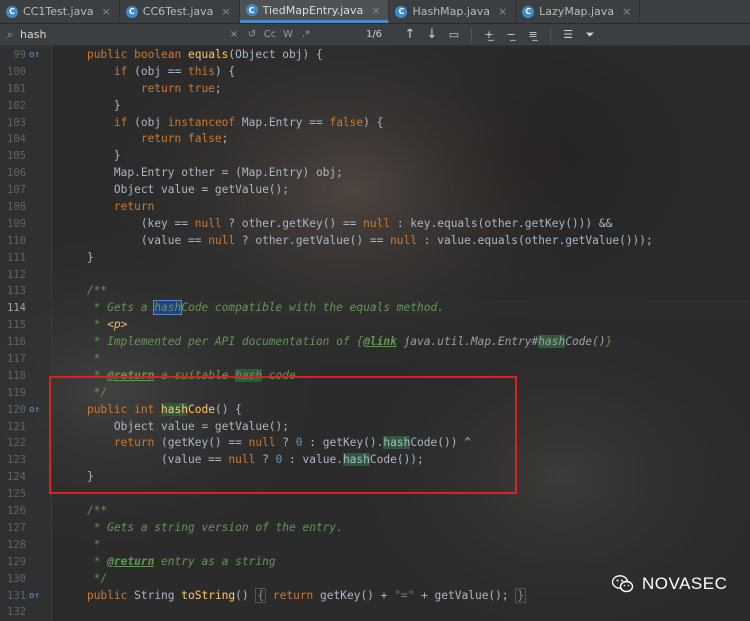  What do you see at coordinates (410, 34) in the screenshot?
I see `previous-match-icon: ↑` at bounding box center [410, 34].